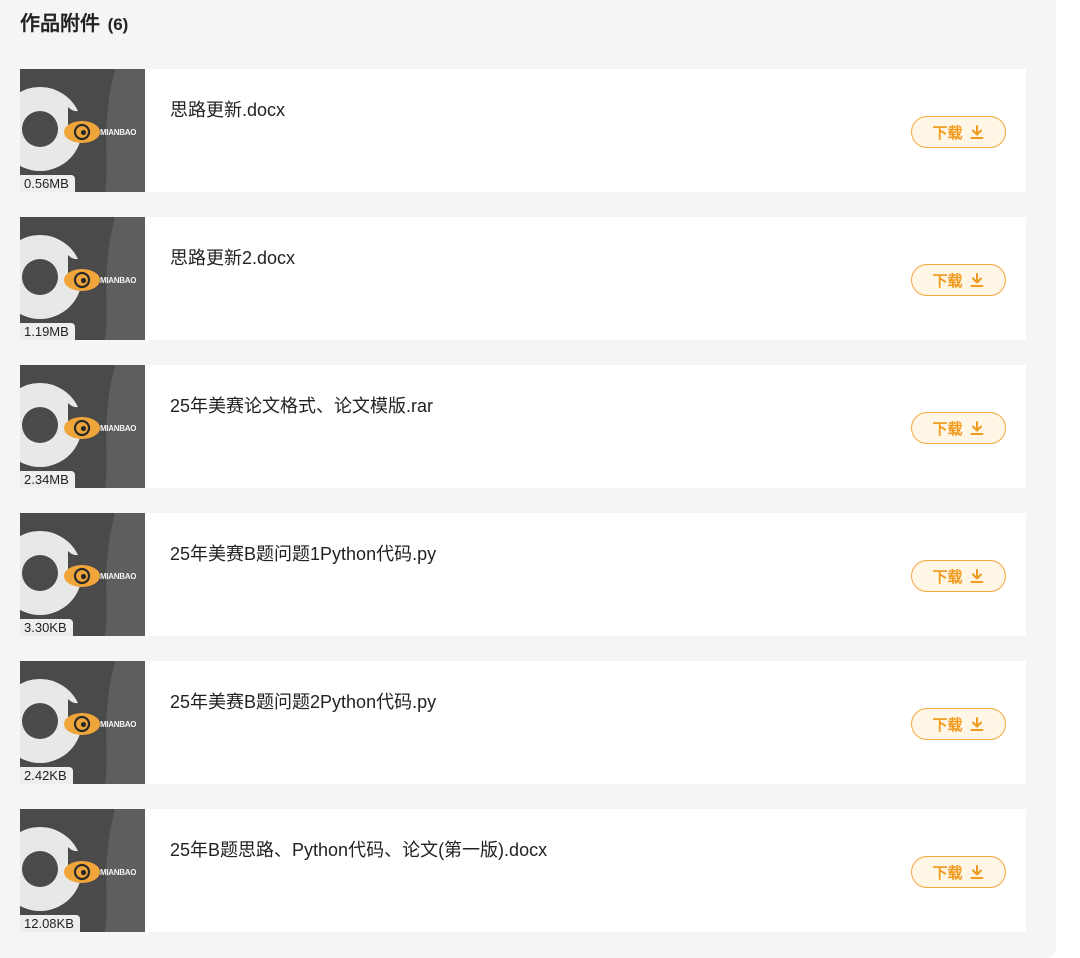 The height and width of the screenshot is (958, 1080). Describe the element at coordinates (523, 574) in the screenshot. I see `file-item: MIANBAO 3.30KB 25年美赛B题问题1Python代码.py 下载` at that location.